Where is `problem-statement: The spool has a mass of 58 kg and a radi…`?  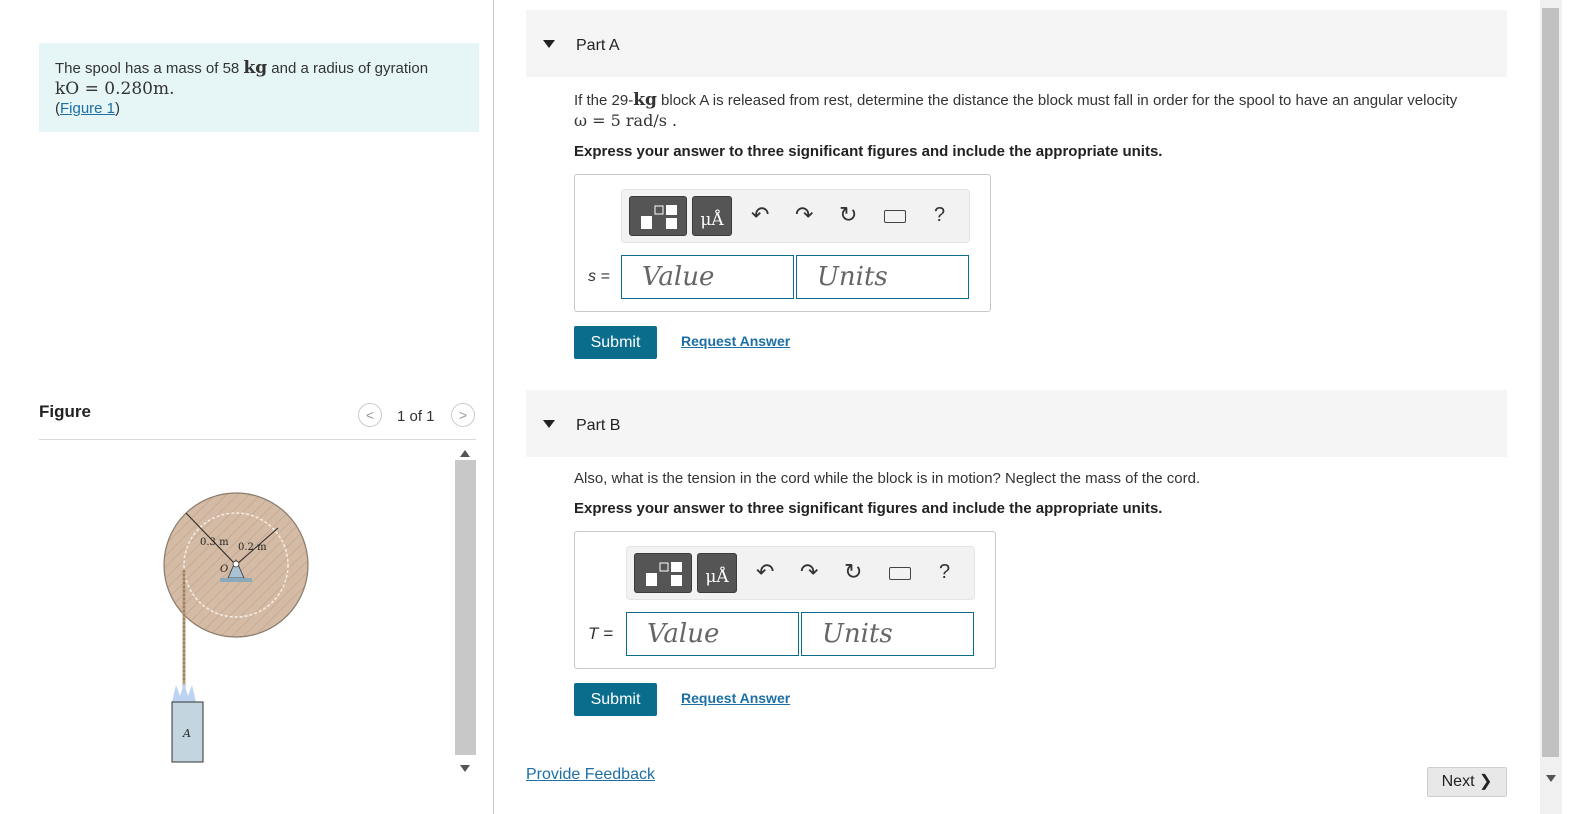
problem-statement: The spool has a mass of 58 kg and a radi… is located at coordinates (241, 88).